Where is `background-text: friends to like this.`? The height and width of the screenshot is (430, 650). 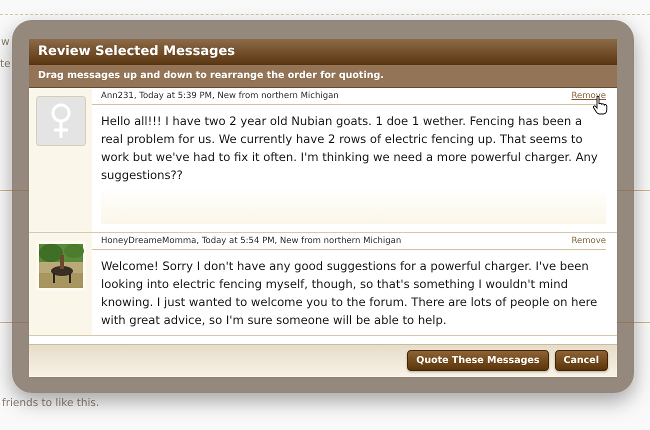 background-text: friends to like this. is located at coordinates (51, 403).